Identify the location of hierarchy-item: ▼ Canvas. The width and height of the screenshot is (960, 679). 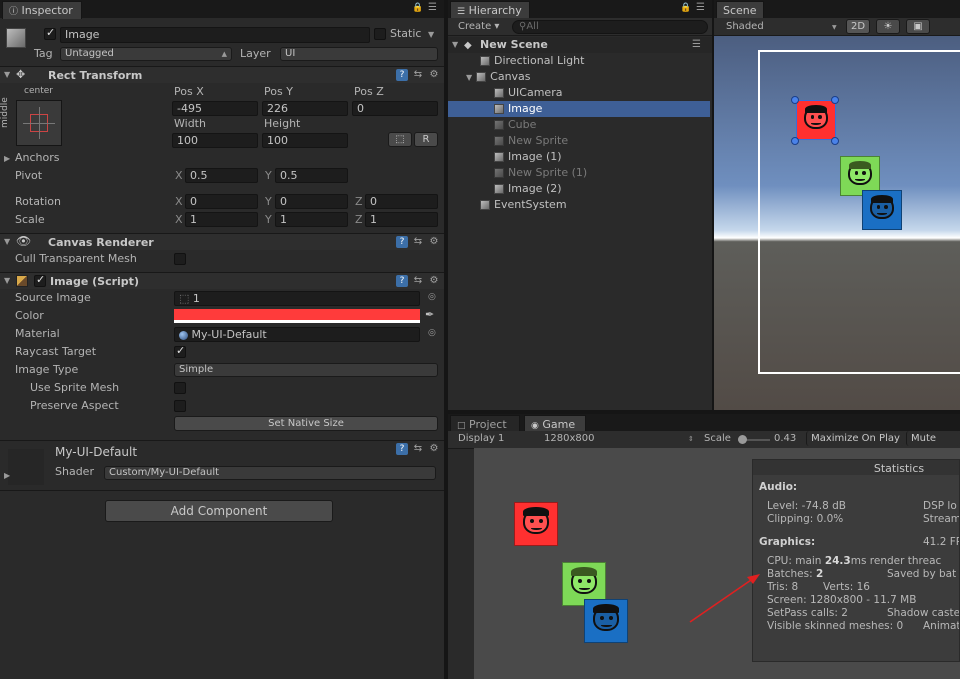
(579, 77).